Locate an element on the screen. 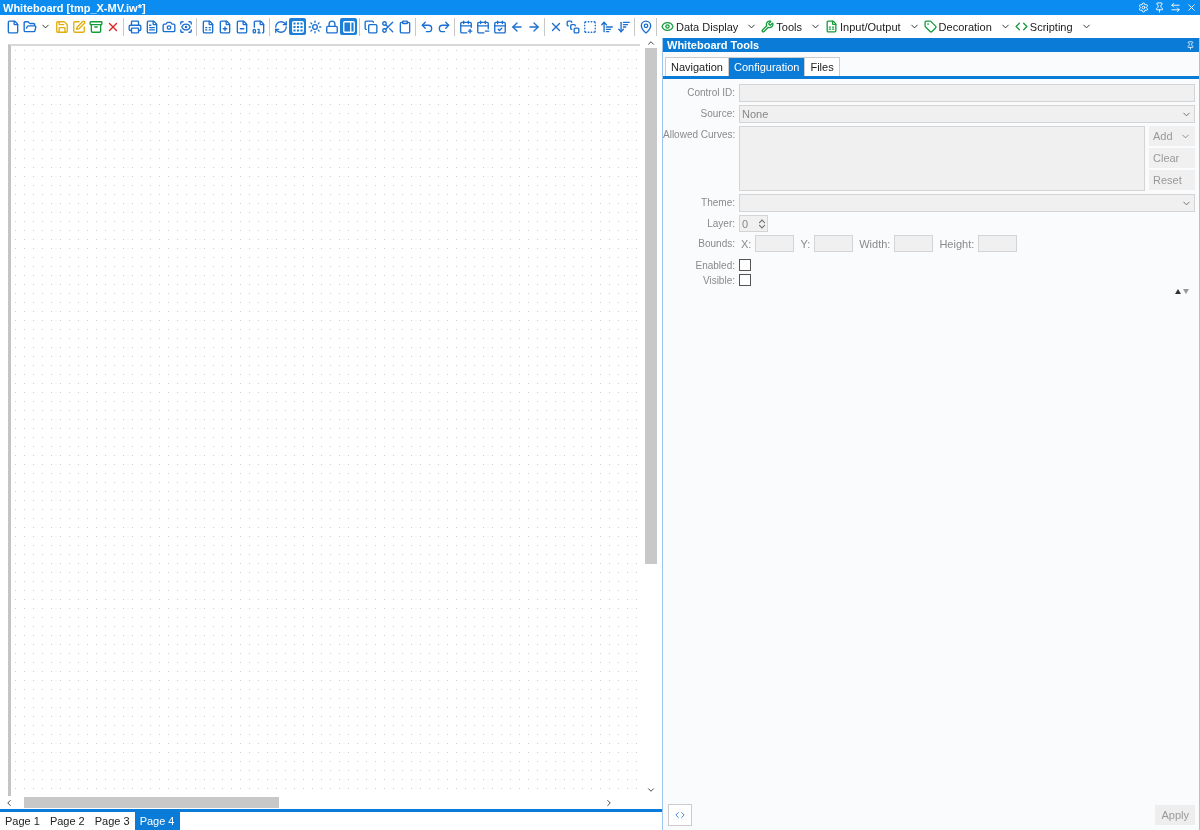 Image resolution: width=1200 pixels, height=830 pixels. screenshot-button is located at coordinates (185, 26).